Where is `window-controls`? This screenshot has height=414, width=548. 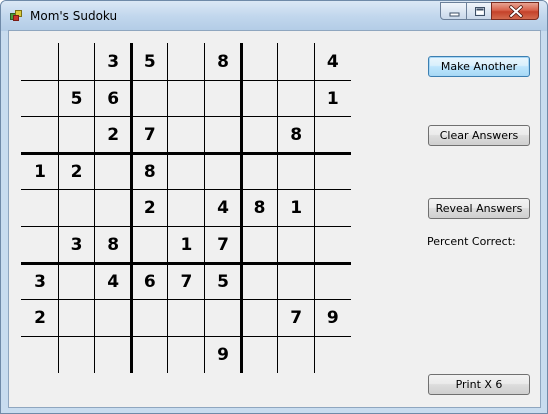 window-controls is located at coordinates (491, 11).